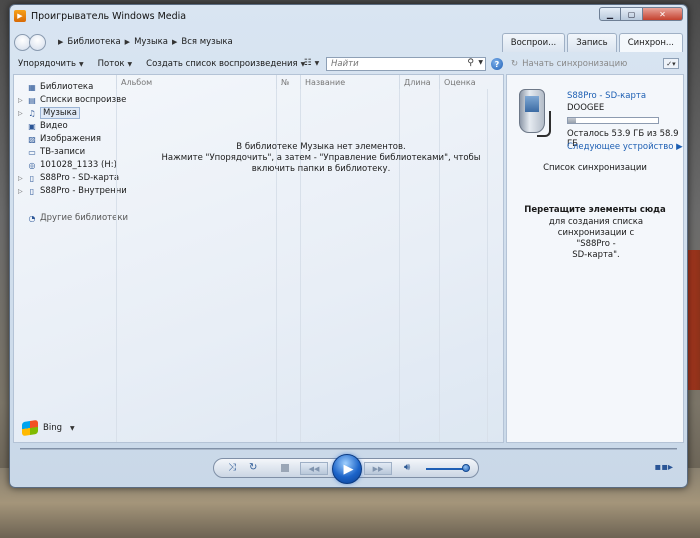 The image size is (700, 538). Describe the element at coordinates (595, 168) in the screenshot. I see `sync-list-title: Список синхронизации` at that location.